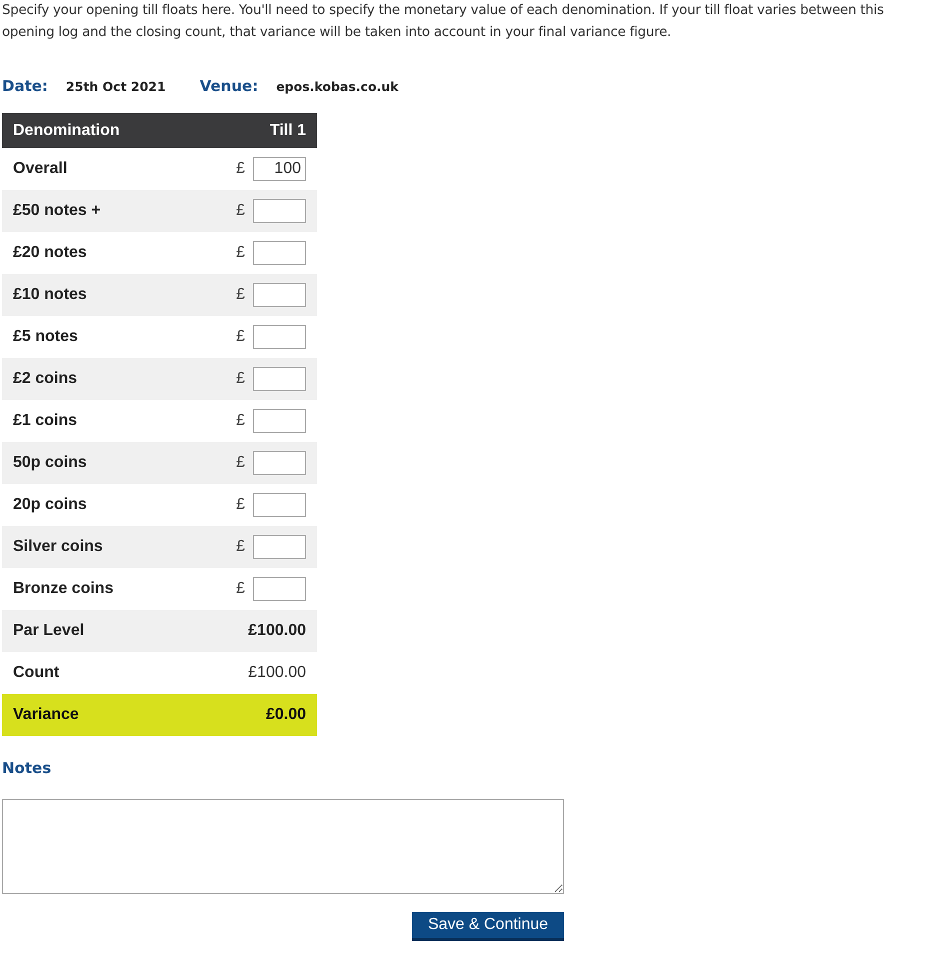 This screenshot has width=925, height=959. What do you see at coordinates (40, 169) in the screenshot?
I see `row-label: Overall` at bounding box center [40, 169].